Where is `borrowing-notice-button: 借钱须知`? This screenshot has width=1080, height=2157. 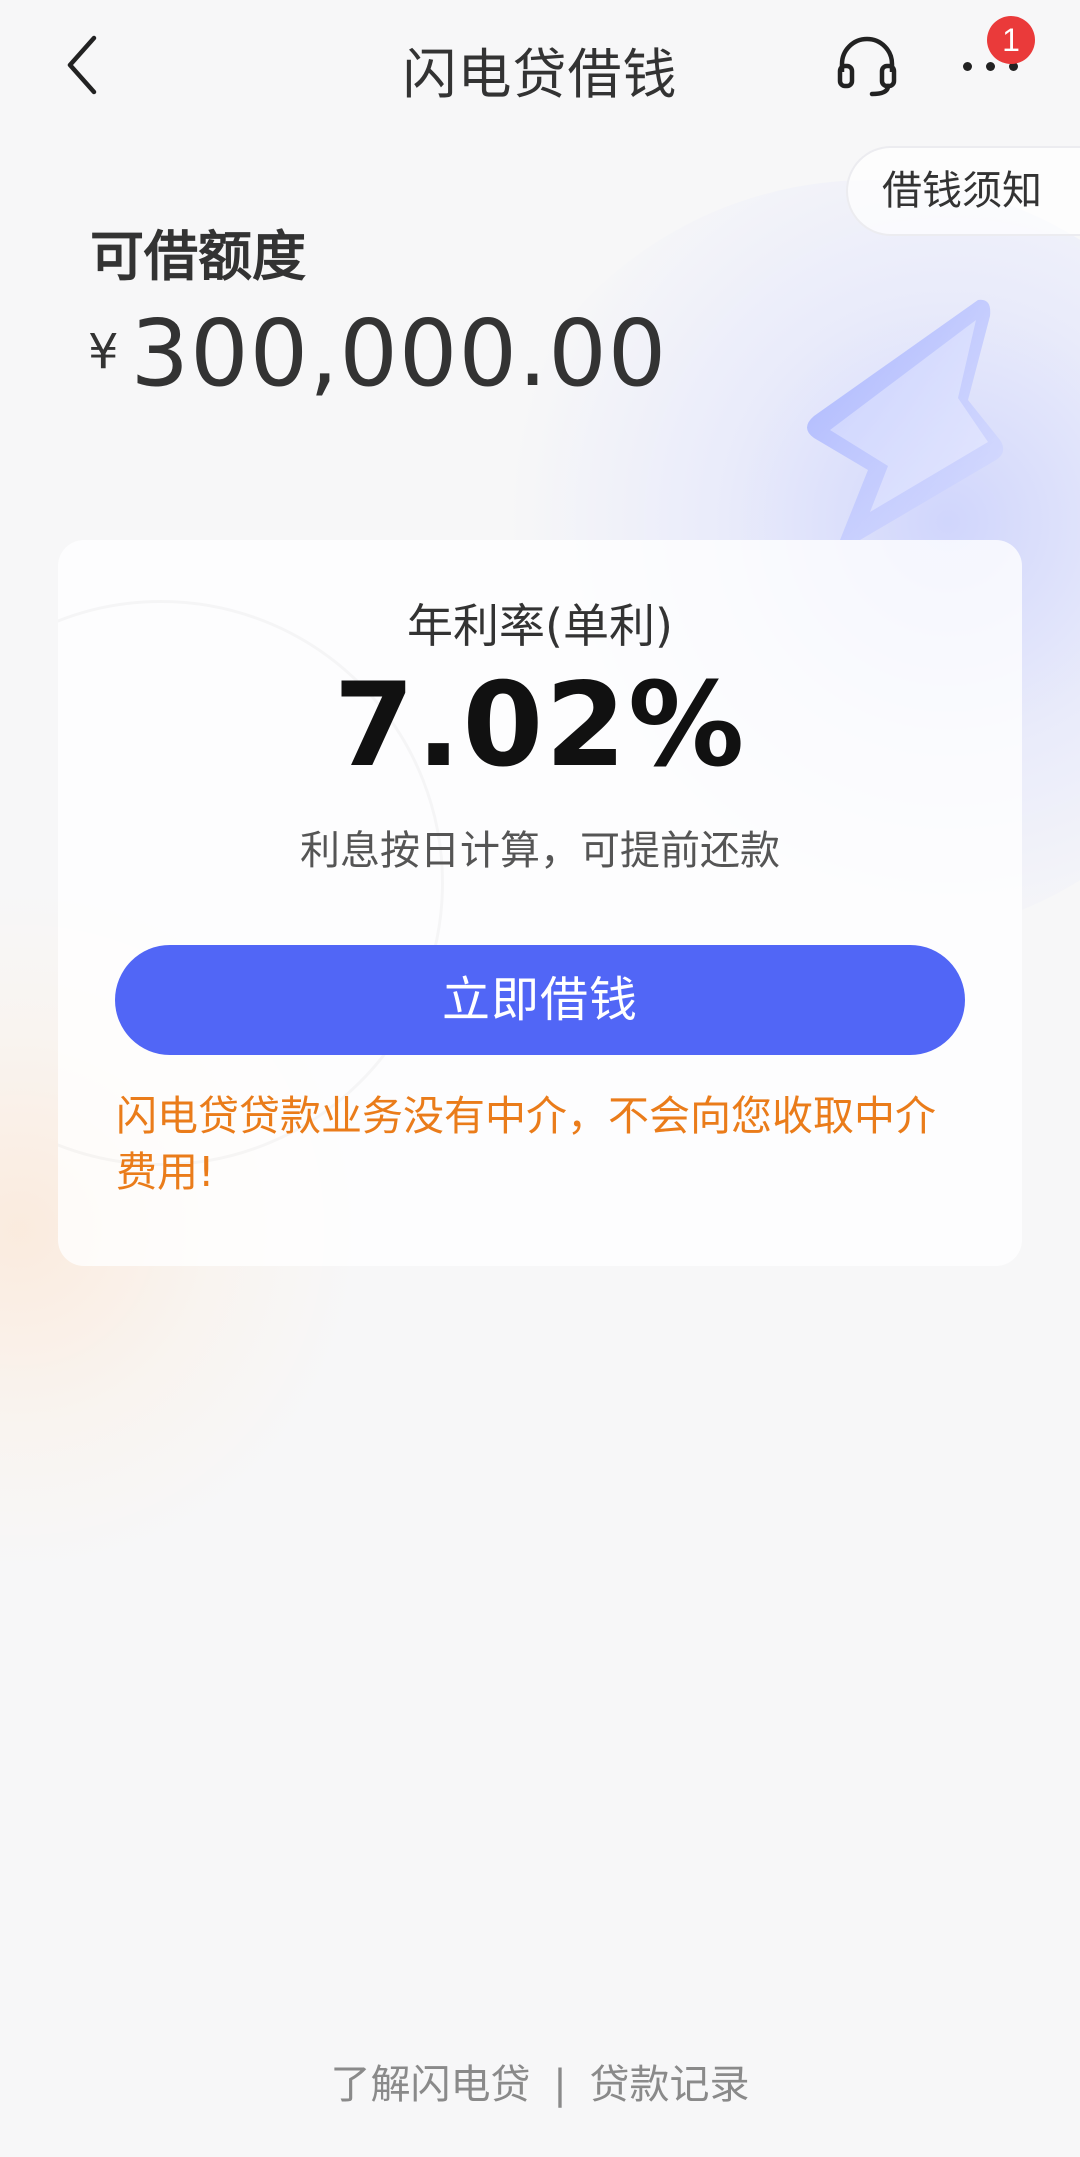 borrowing-notice-button: 借钱须知 is located at coordinates (963, 191).